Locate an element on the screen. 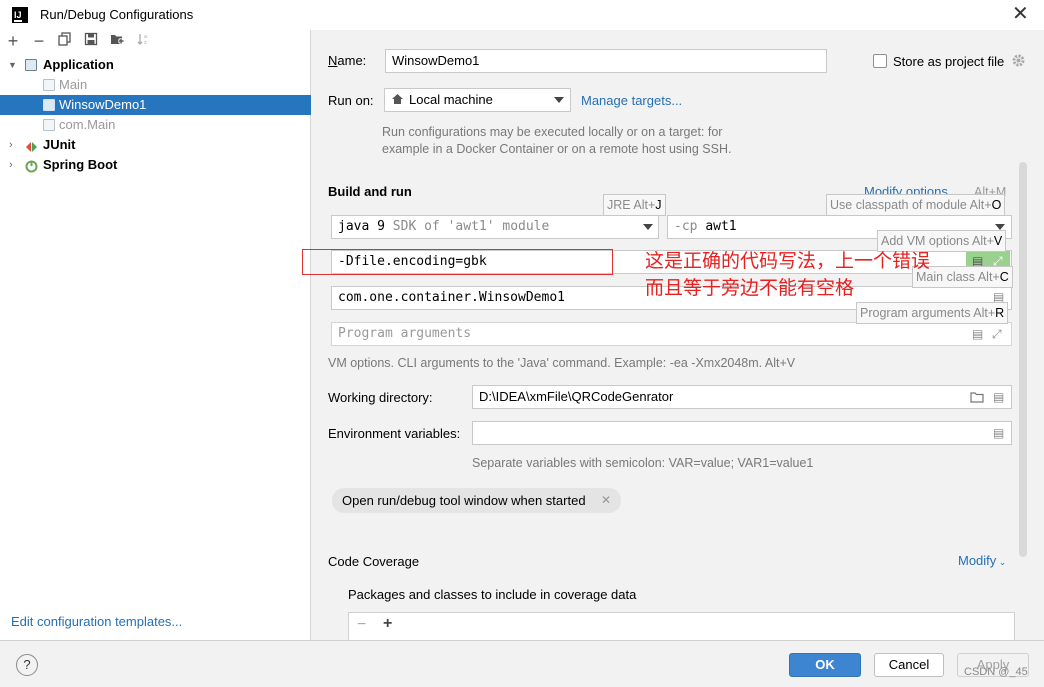  environment-variables-label: Environment variables: is located at coordinates (394, 433).